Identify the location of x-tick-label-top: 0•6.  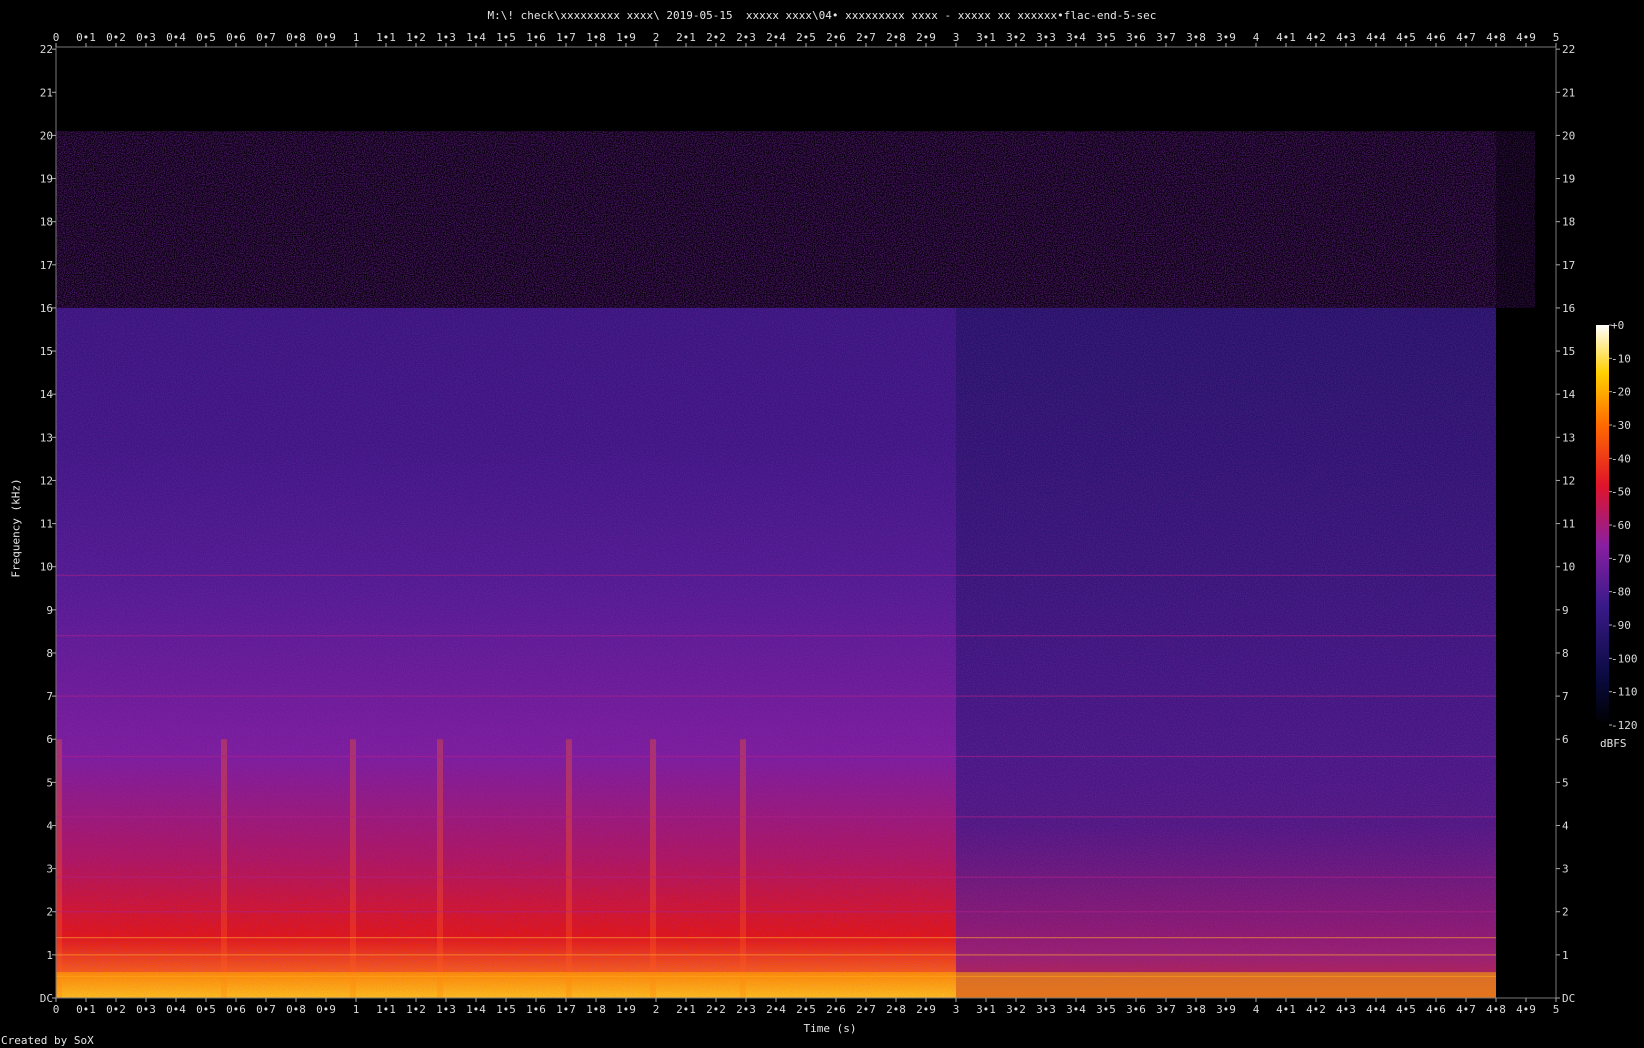
(236, 37).